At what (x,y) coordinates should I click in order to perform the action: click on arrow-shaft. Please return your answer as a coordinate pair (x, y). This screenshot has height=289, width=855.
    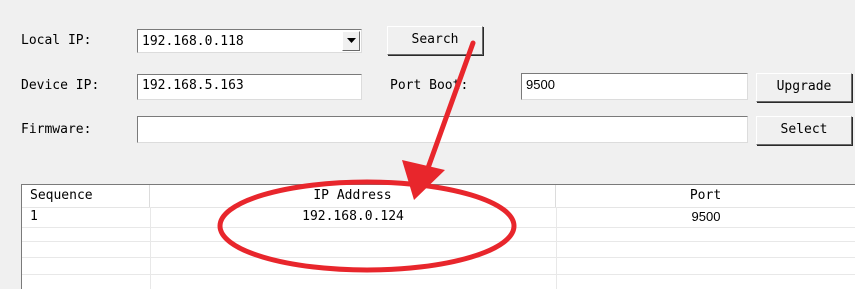
    Looking at the image, I should click on (450, 105).